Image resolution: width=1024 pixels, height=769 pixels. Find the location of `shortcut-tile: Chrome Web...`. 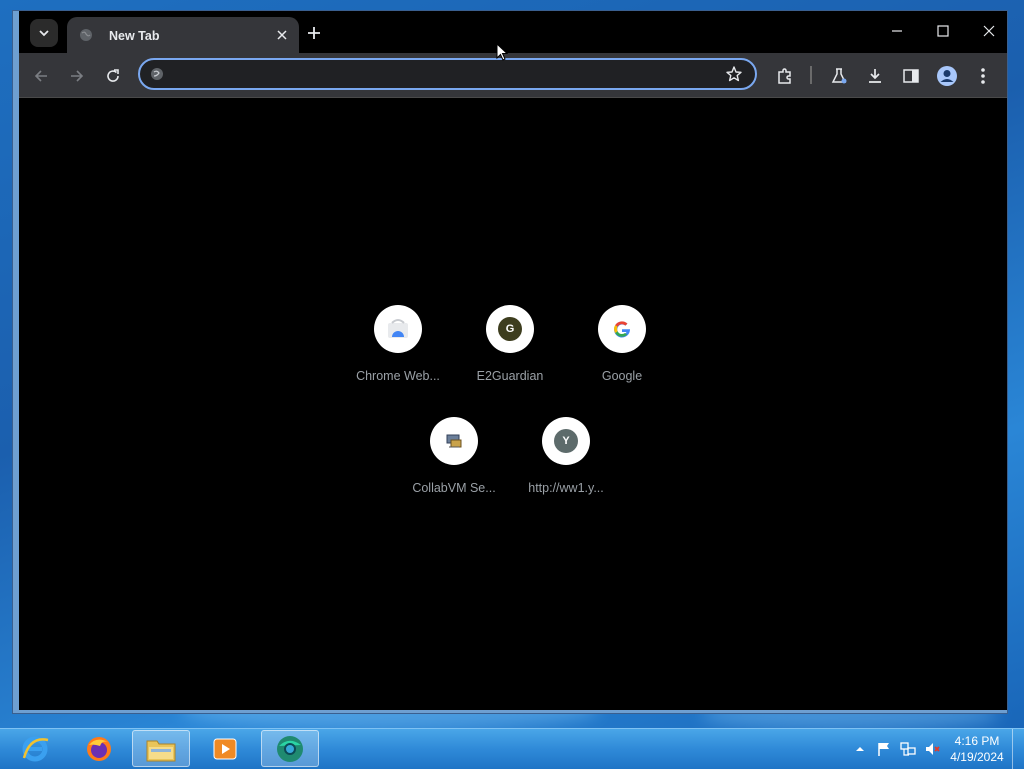

shortcut-tile: Chrome Web... is located at coordinates (398, 355).